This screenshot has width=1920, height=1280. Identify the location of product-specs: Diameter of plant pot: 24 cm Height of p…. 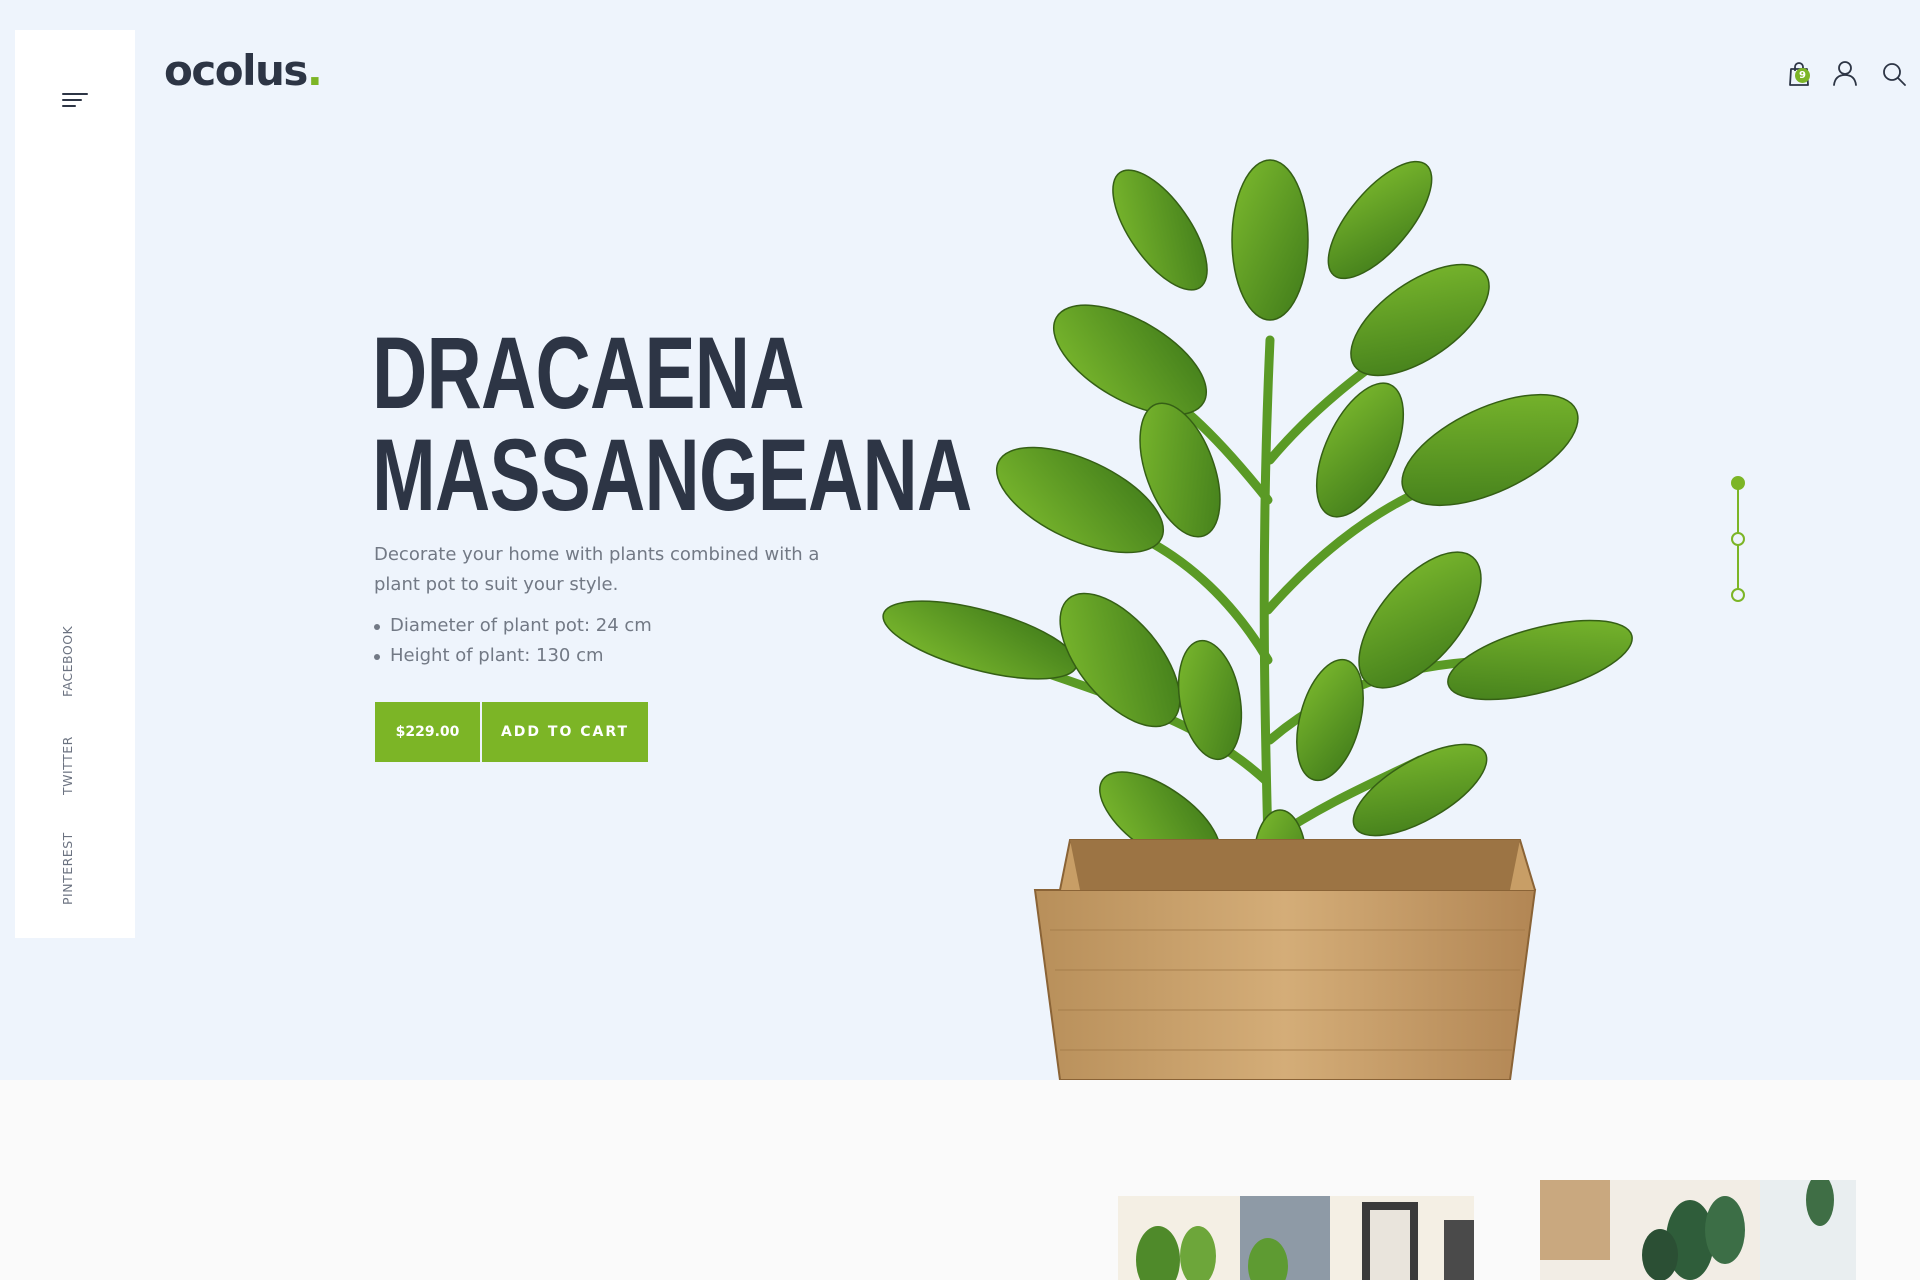
(513, 641).